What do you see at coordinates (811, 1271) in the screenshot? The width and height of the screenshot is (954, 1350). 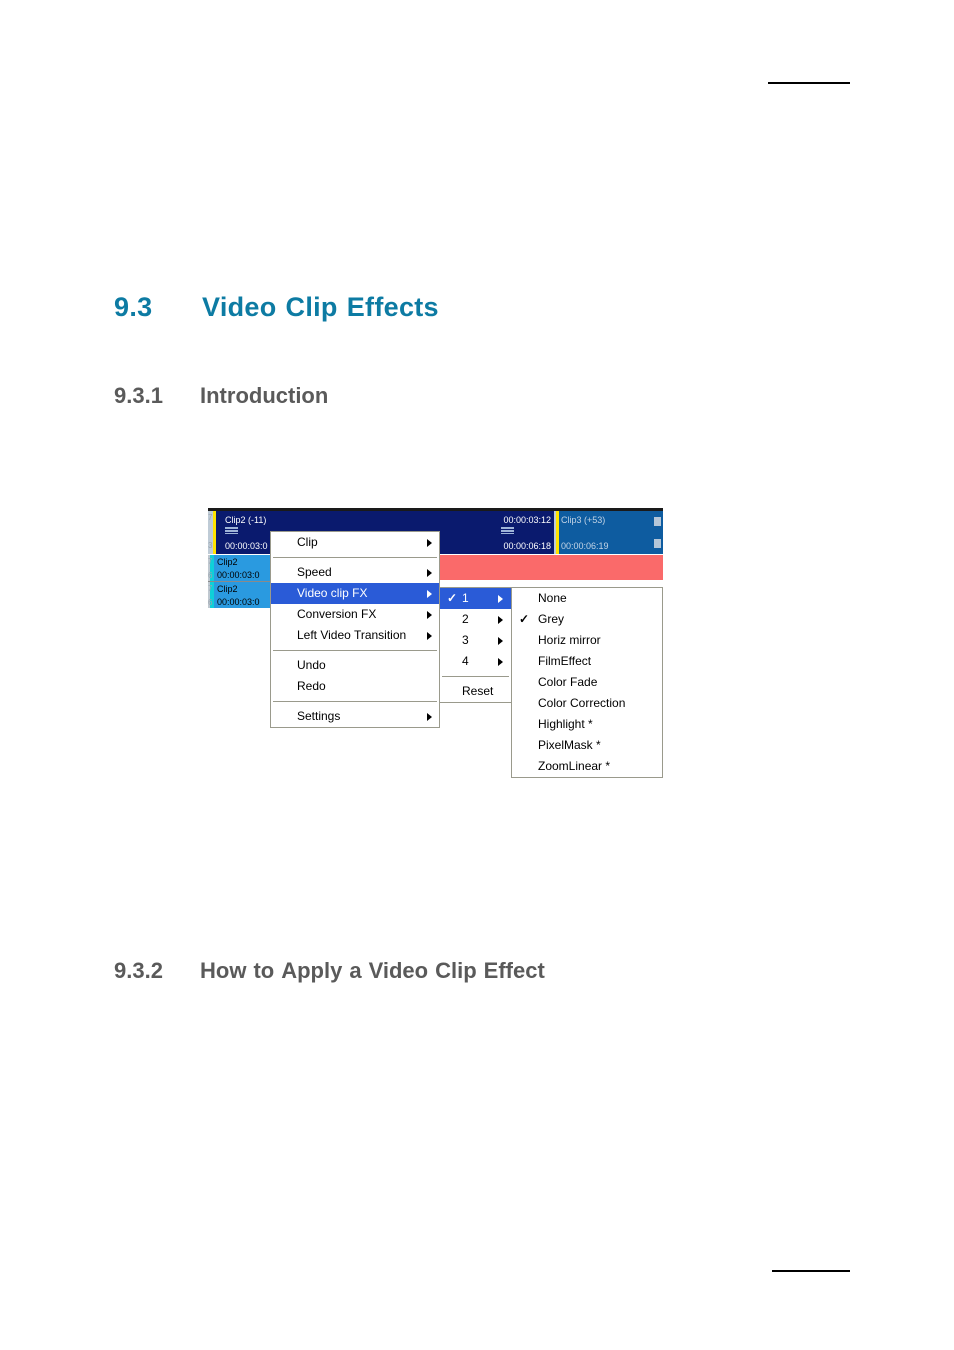 I see `footer-rule` at bounding box center [811, 1271].